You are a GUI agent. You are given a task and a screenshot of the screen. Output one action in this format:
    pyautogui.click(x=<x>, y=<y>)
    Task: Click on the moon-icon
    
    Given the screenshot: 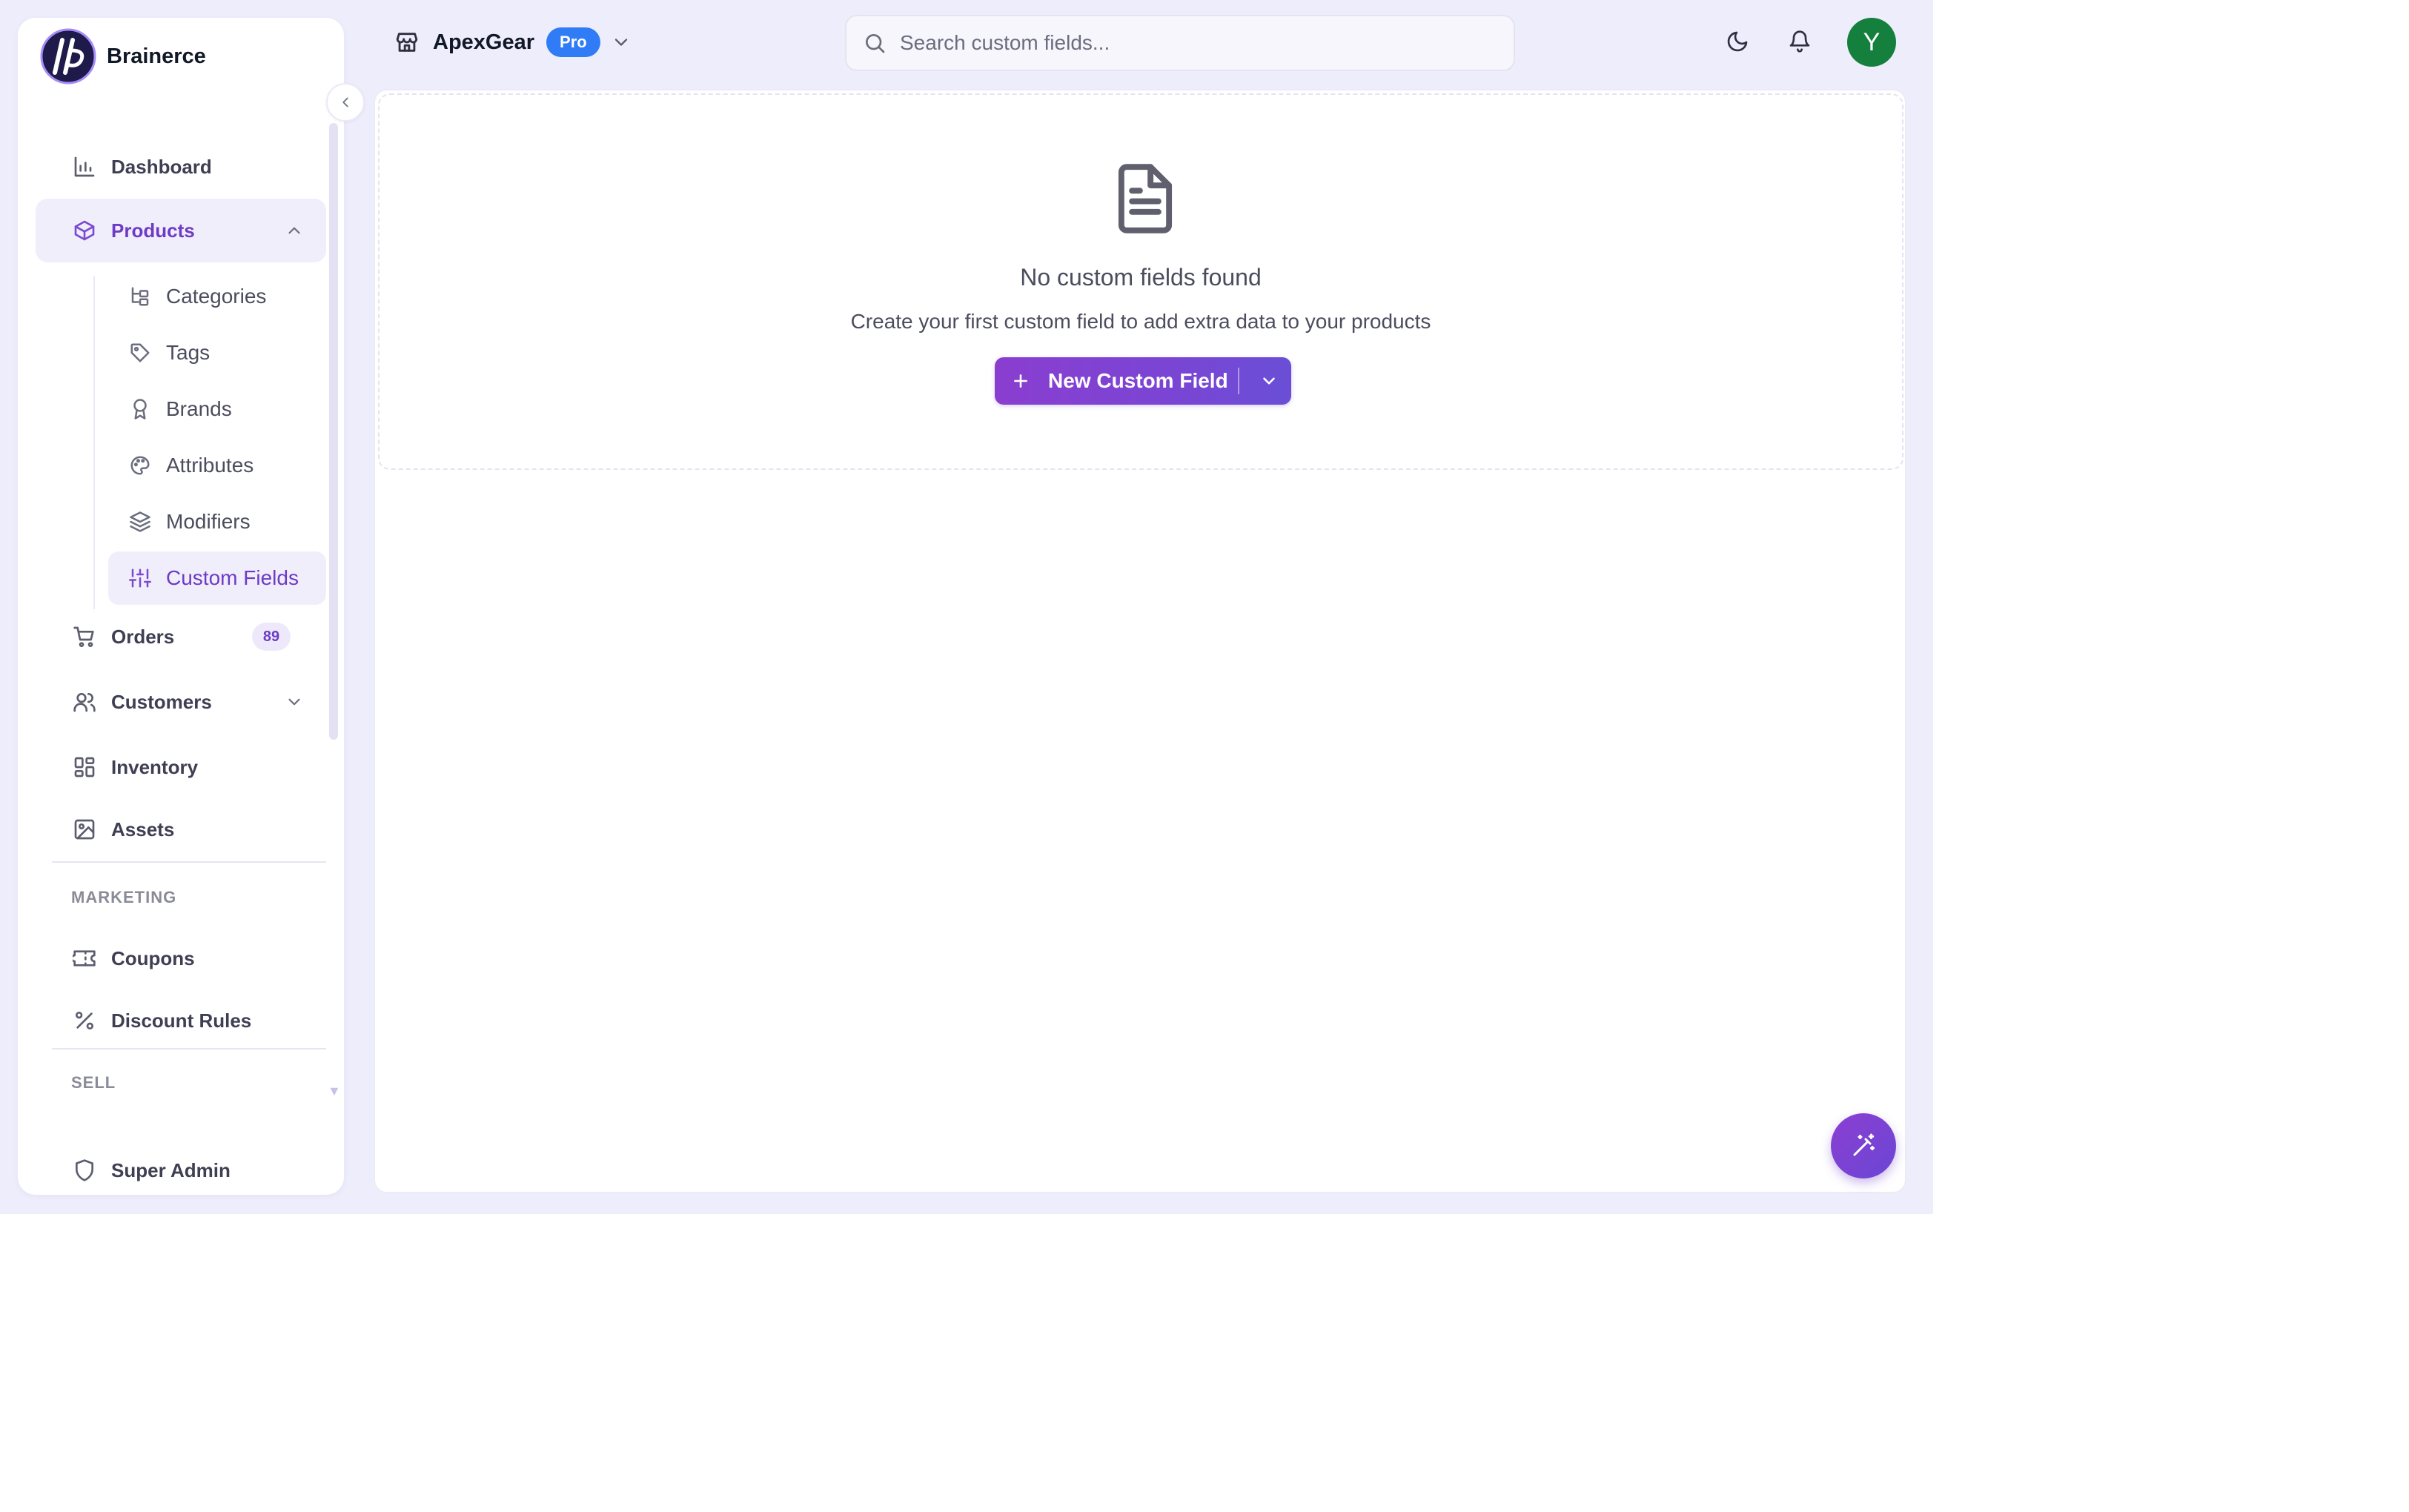 What is the action you would take?
    pyautogui.click(x=1737, y=41)
    